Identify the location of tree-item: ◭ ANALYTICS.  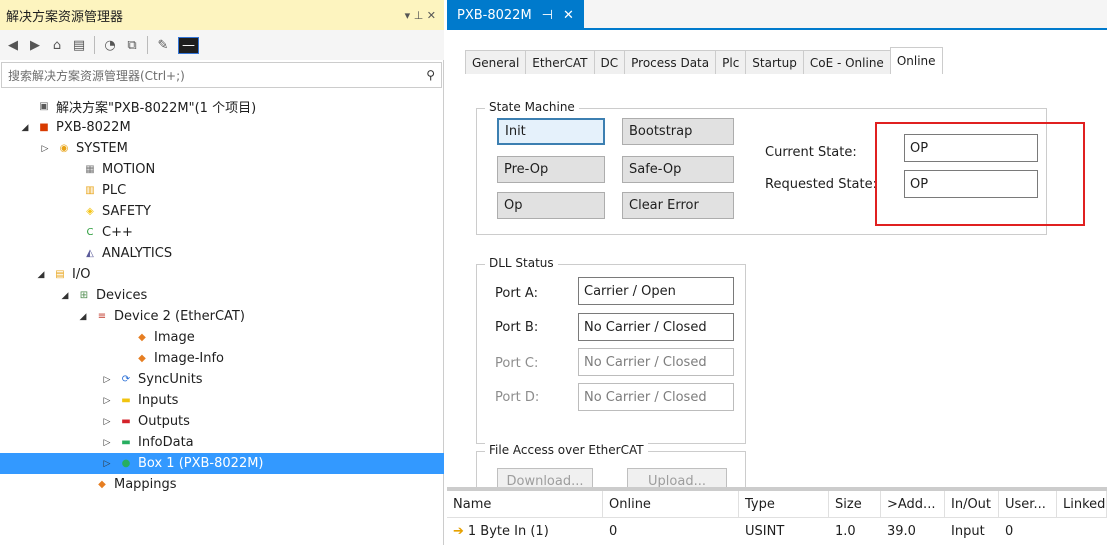
(118, 253).